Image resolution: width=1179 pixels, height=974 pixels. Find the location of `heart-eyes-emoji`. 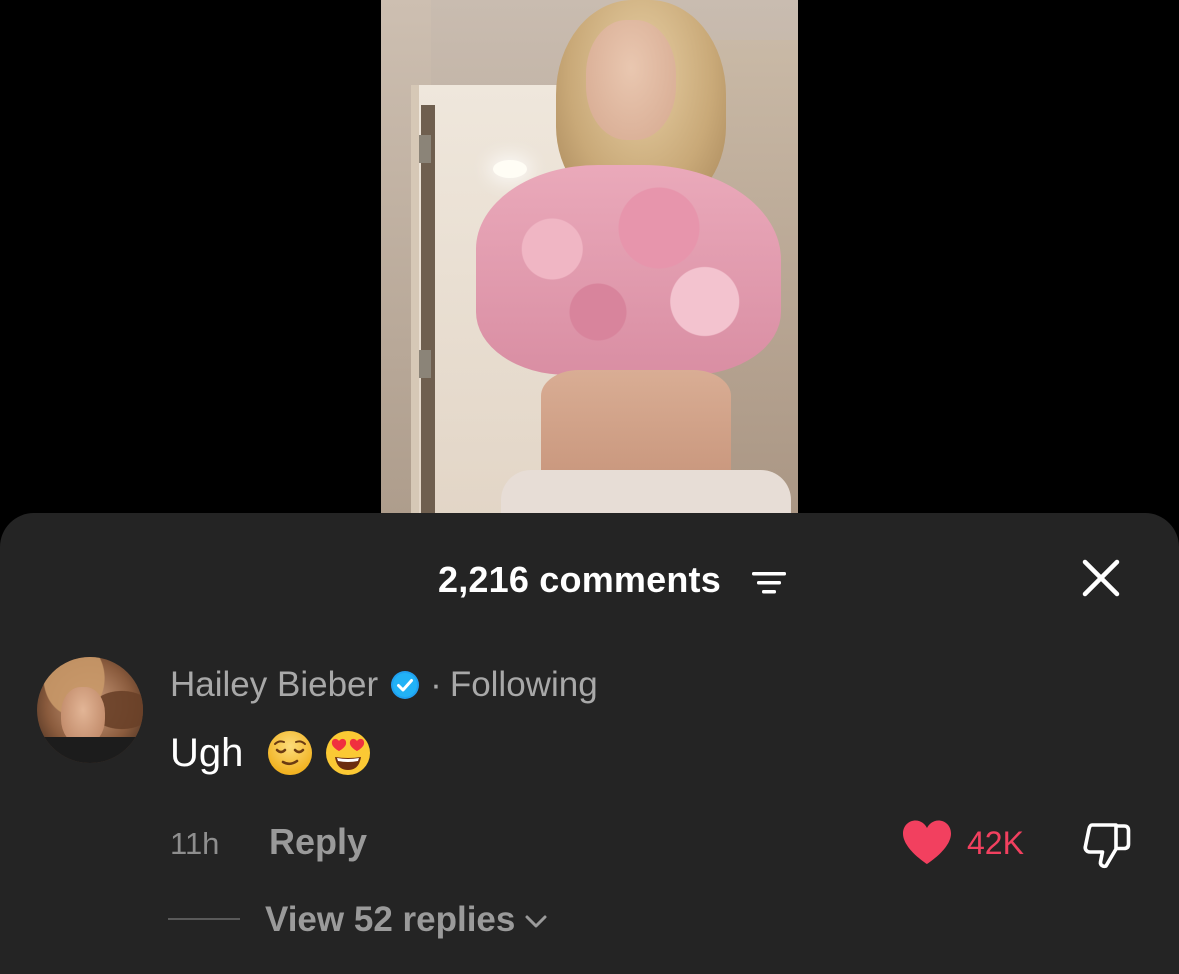

heart-eyes-emoji is located at coordinates (348, 753).